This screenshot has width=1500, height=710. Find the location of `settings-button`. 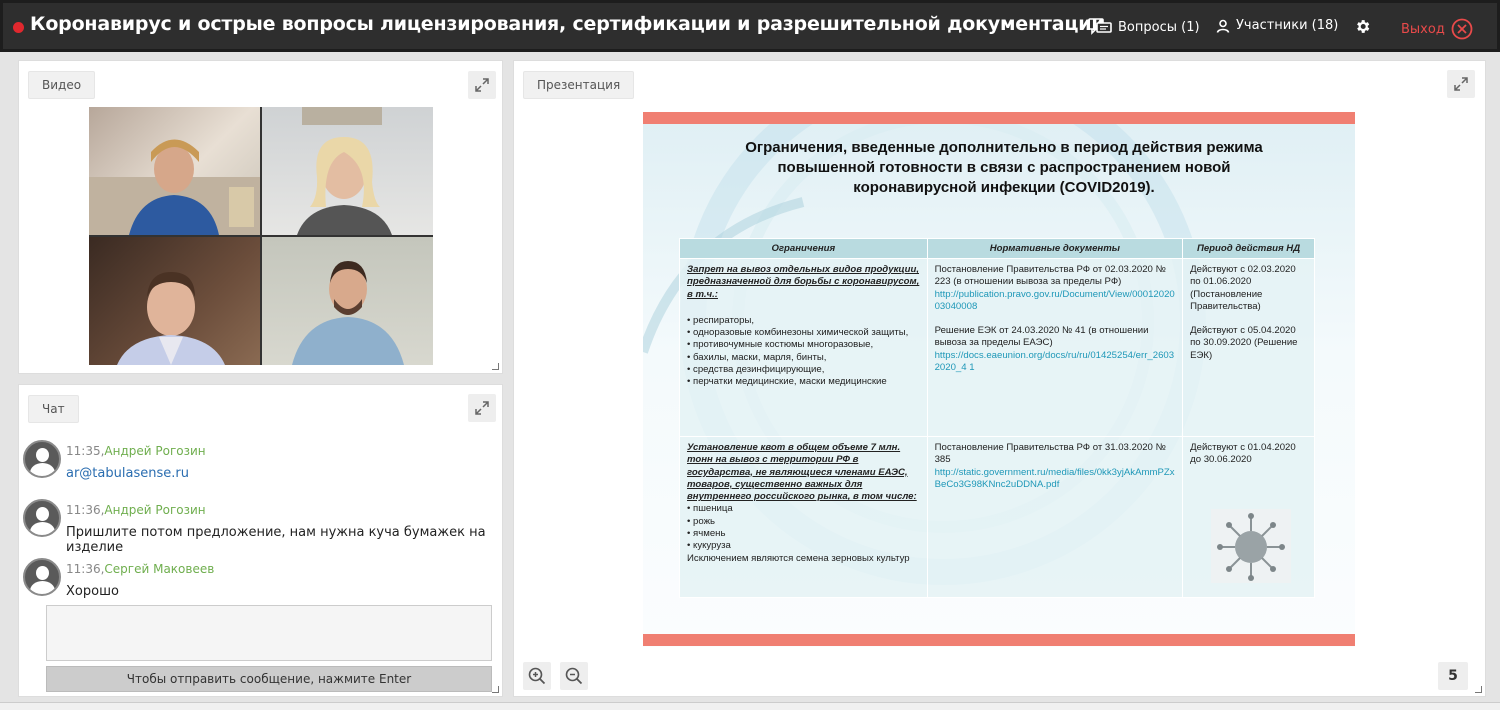

settings-button is located at coordinates (1362, 26).